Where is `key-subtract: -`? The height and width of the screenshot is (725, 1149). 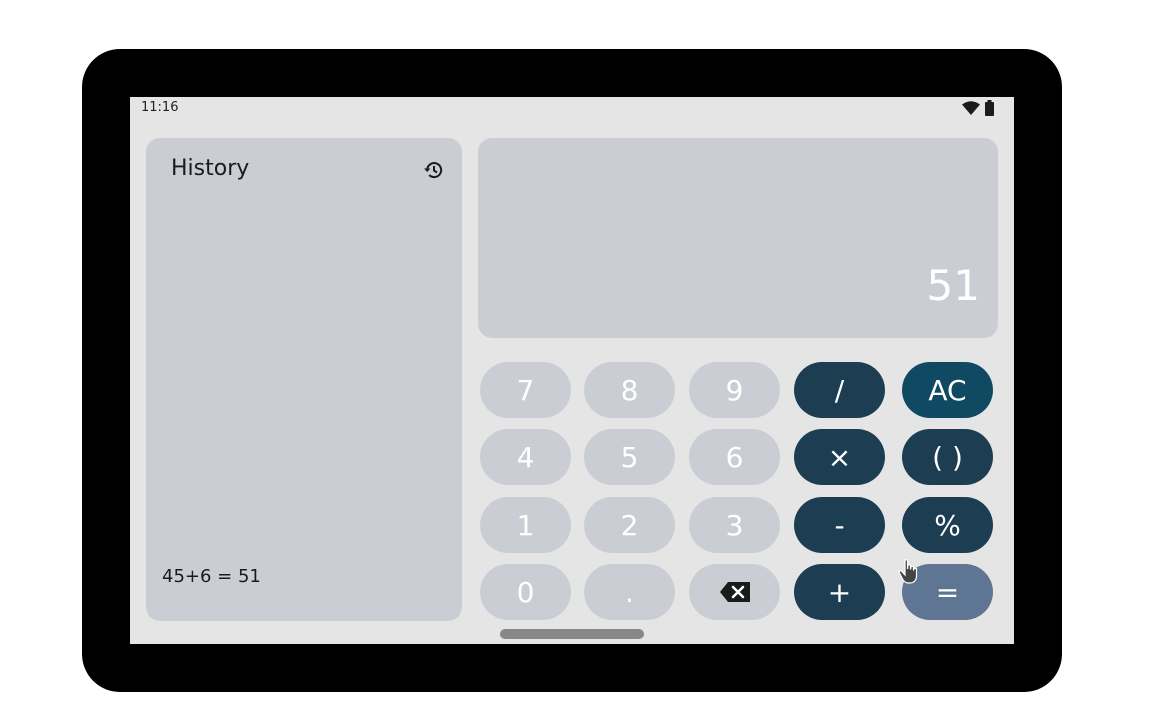
key-subtract: - is located at coordinates (839, 525).